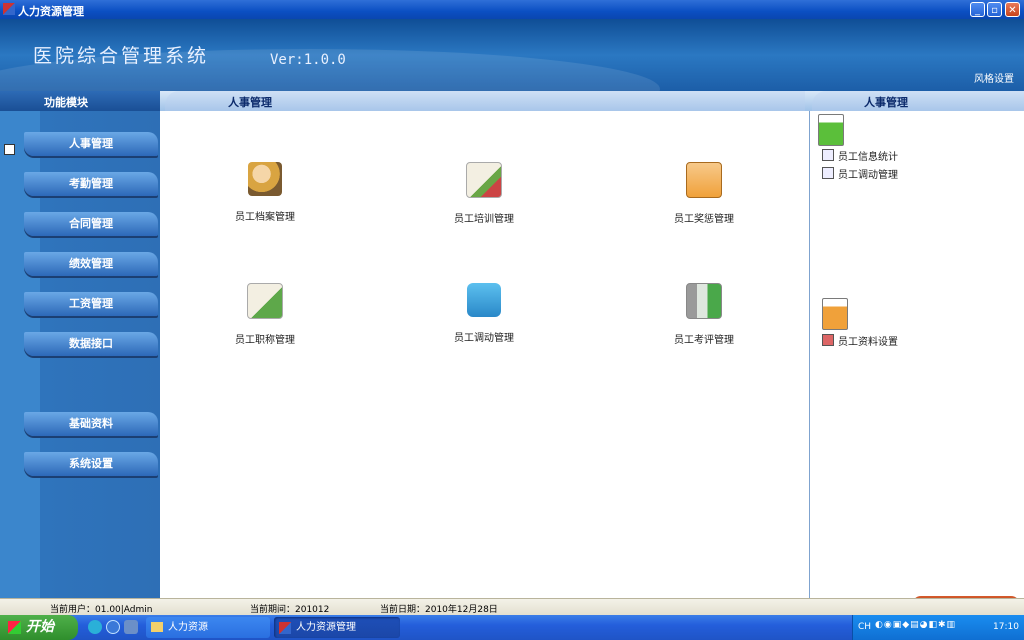 The width and height of the screenshot is (1024, 640). I want to click on clock: 17:10, so click(1006, 627).